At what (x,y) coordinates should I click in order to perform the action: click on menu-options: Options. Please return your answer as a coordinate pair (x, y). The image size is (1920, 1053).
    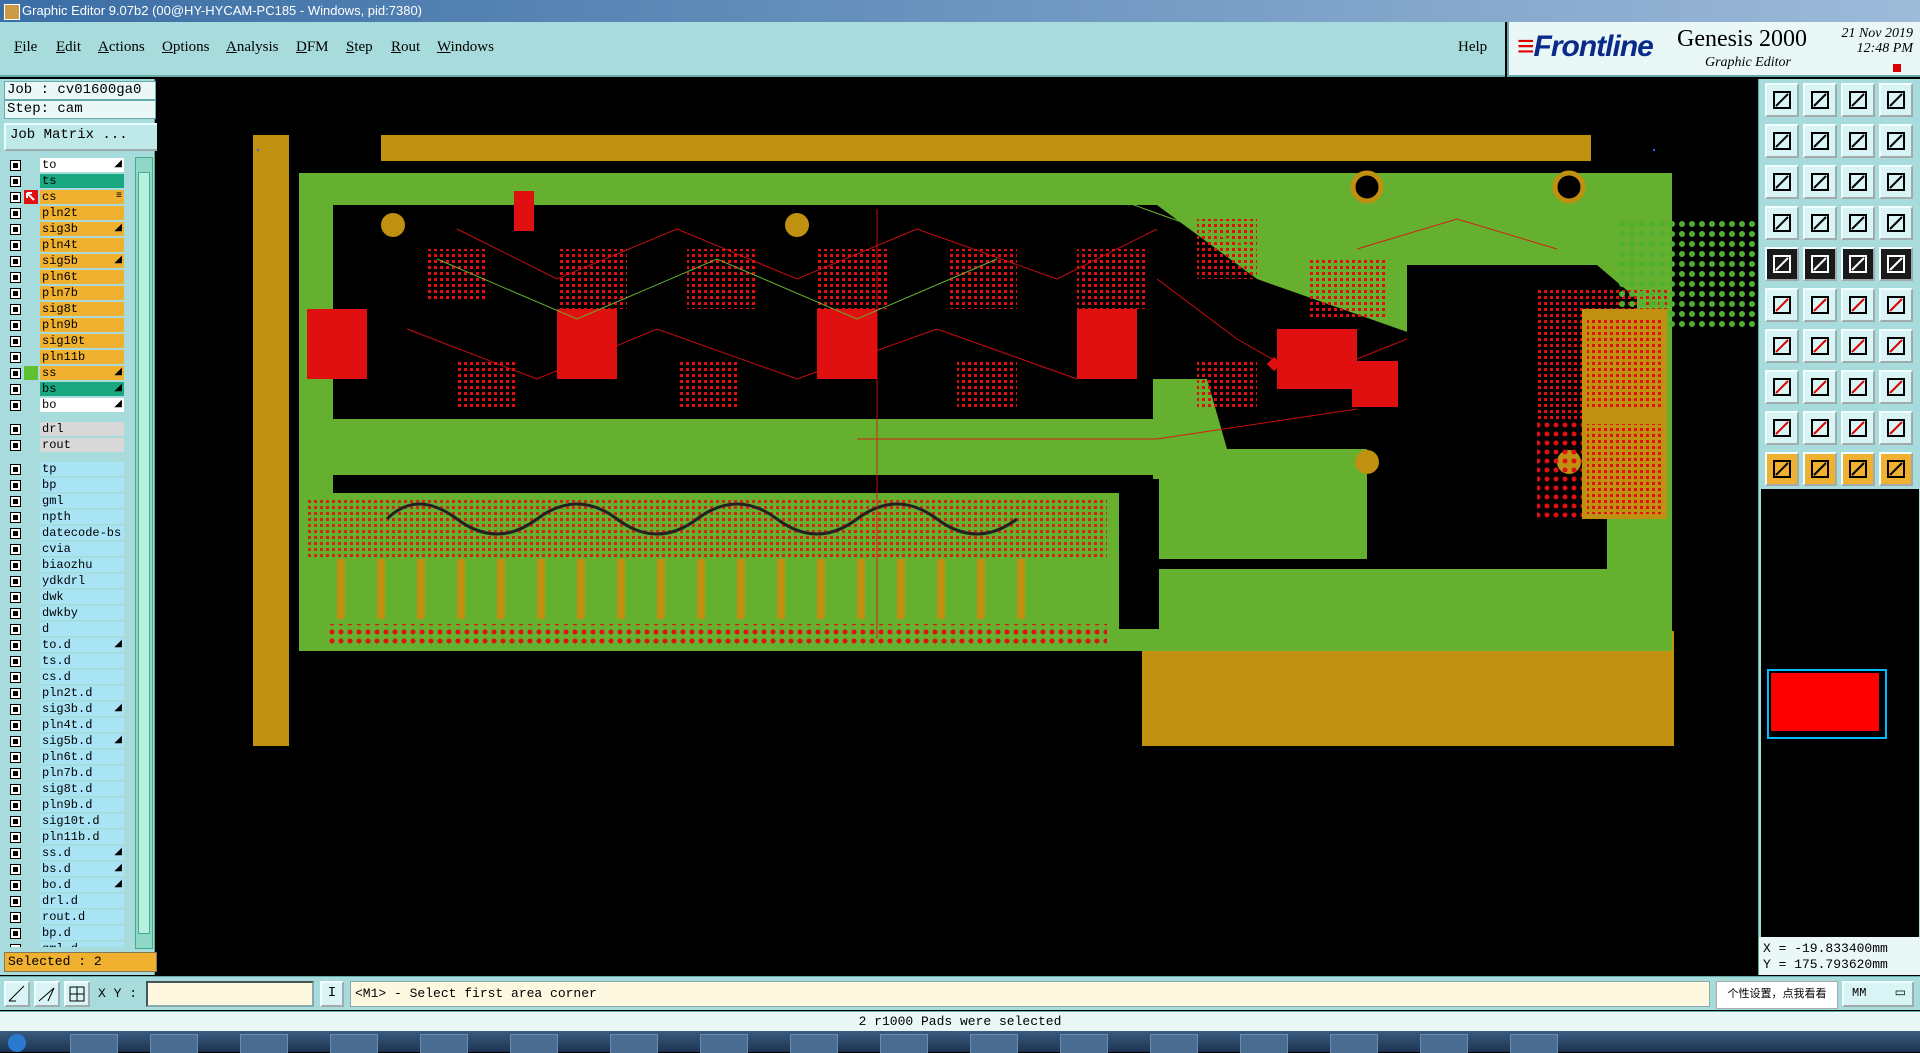
    Looking at the image, I should click on (186, 47).